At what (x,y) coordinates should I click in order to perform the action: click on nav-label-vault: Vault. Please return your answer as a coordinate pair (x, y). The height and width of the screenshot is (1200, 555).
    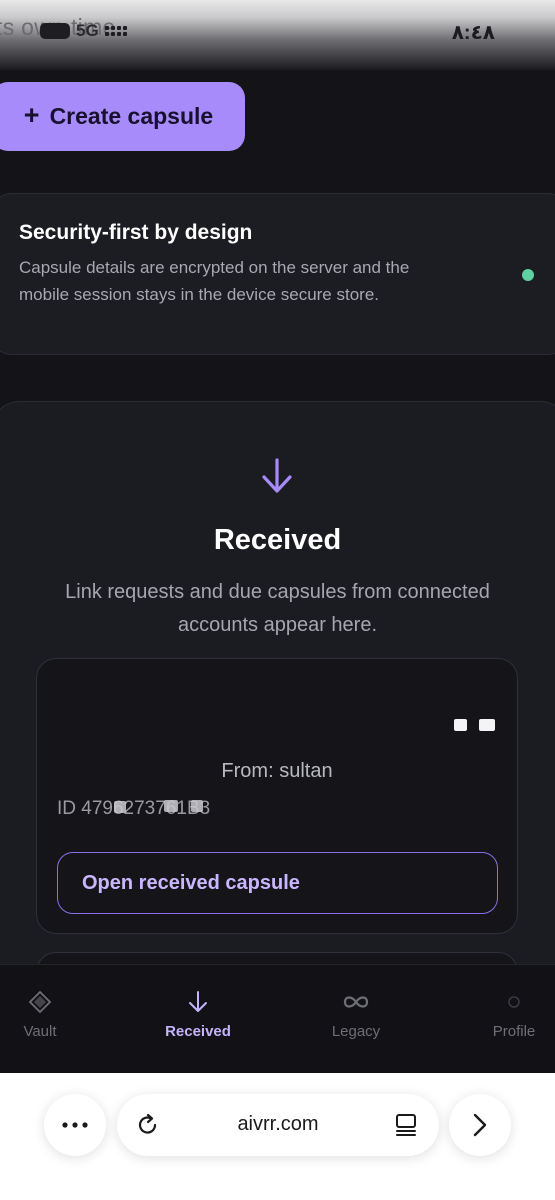
    Looking at the image, I should click on (40, 1031).